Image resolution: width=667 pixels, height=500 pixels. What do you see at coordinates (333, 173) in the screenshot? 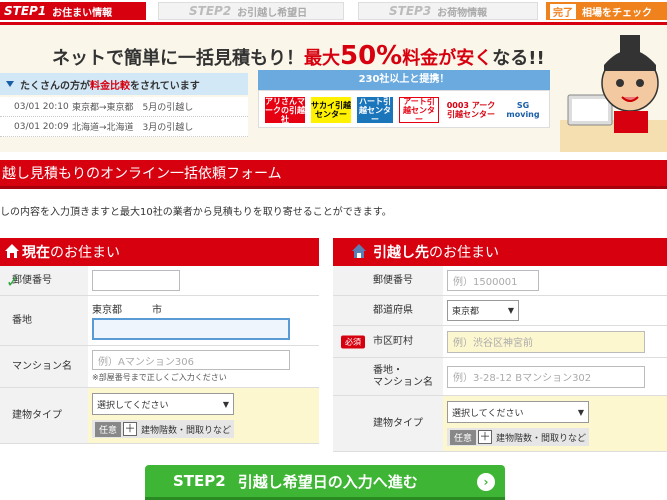
I see `form-title: 越し見積もりのオンライン一括依頼フォーム` at bounding box center [333, 173].